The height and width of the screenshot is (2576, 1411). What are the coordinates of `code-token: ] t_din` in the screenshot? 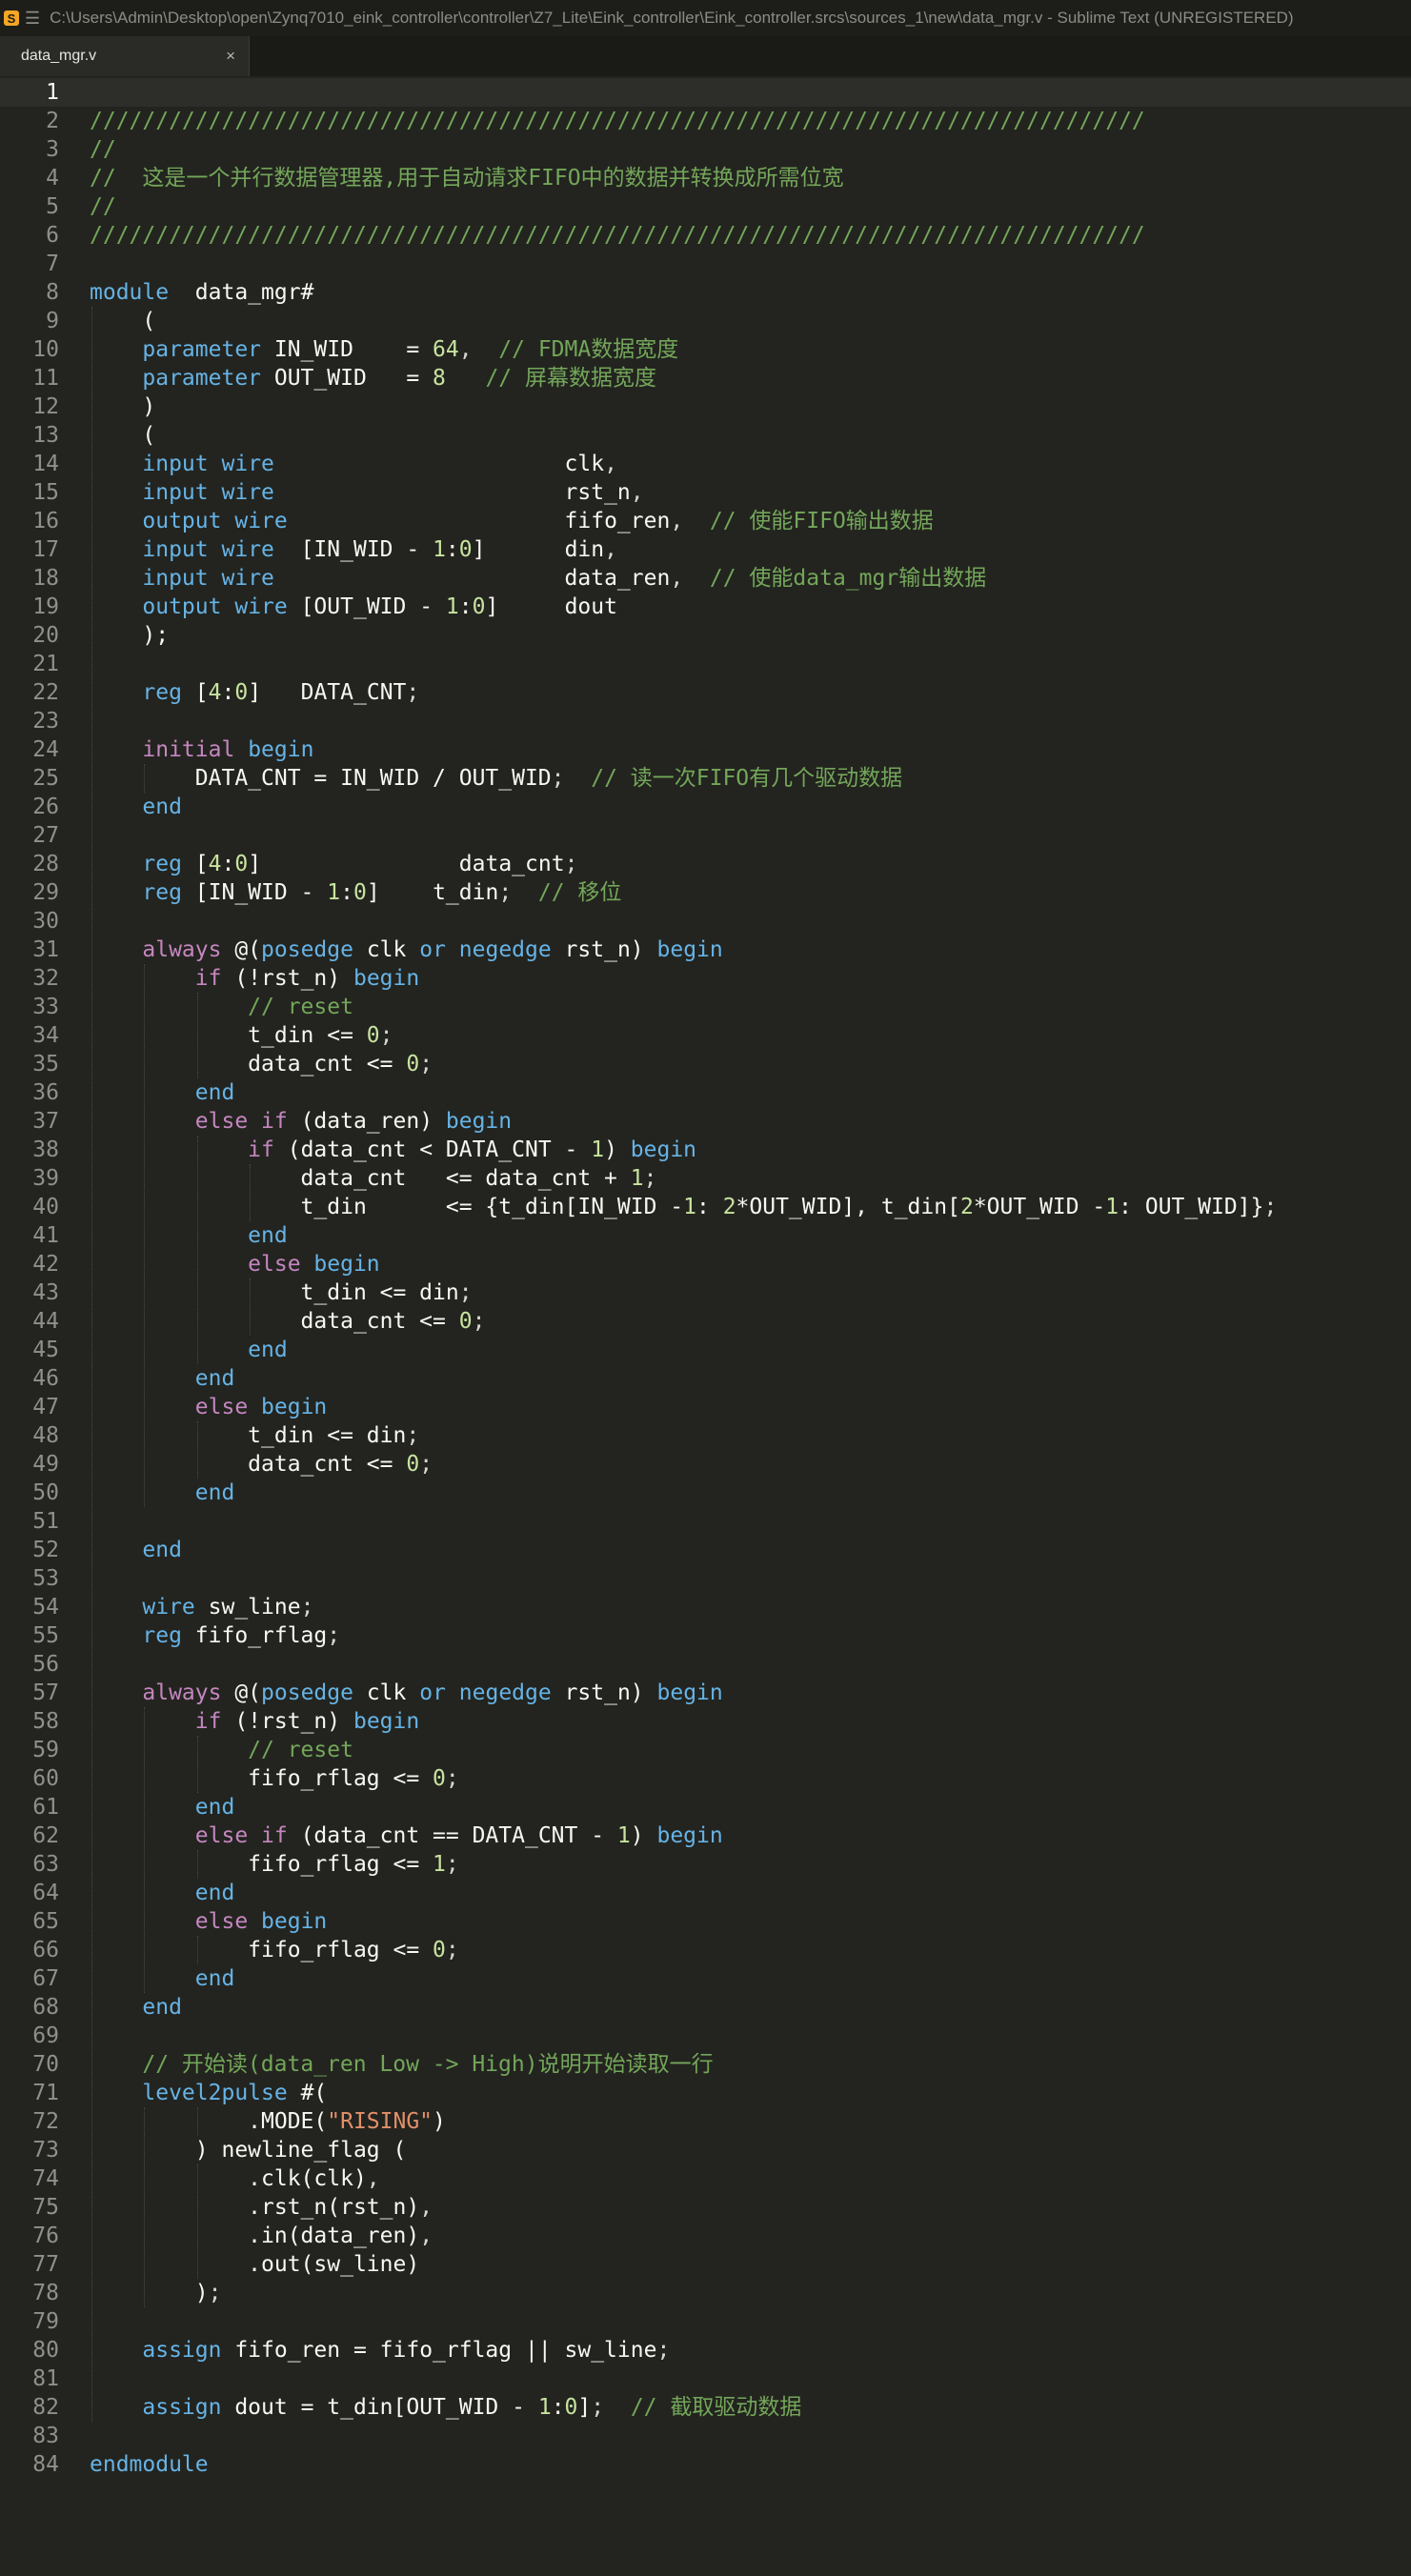 It's located at (432, 893).